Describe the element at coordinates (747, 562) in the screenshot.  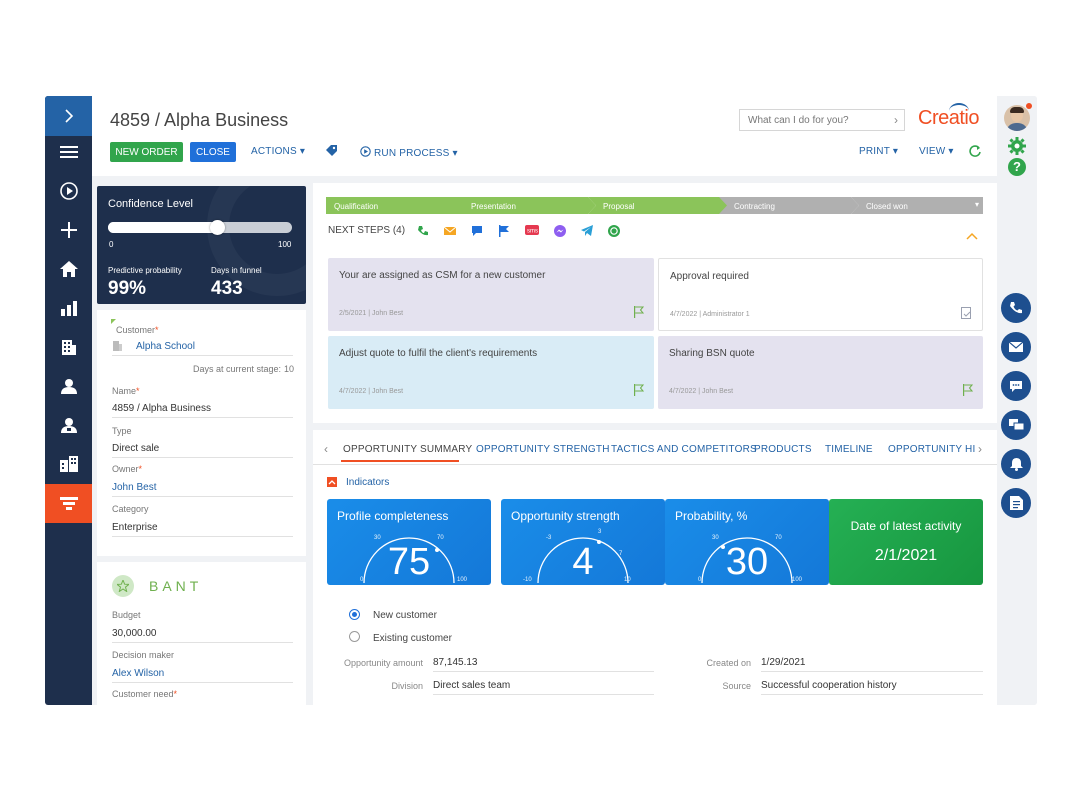
I see `tile-value: 30` at that location.